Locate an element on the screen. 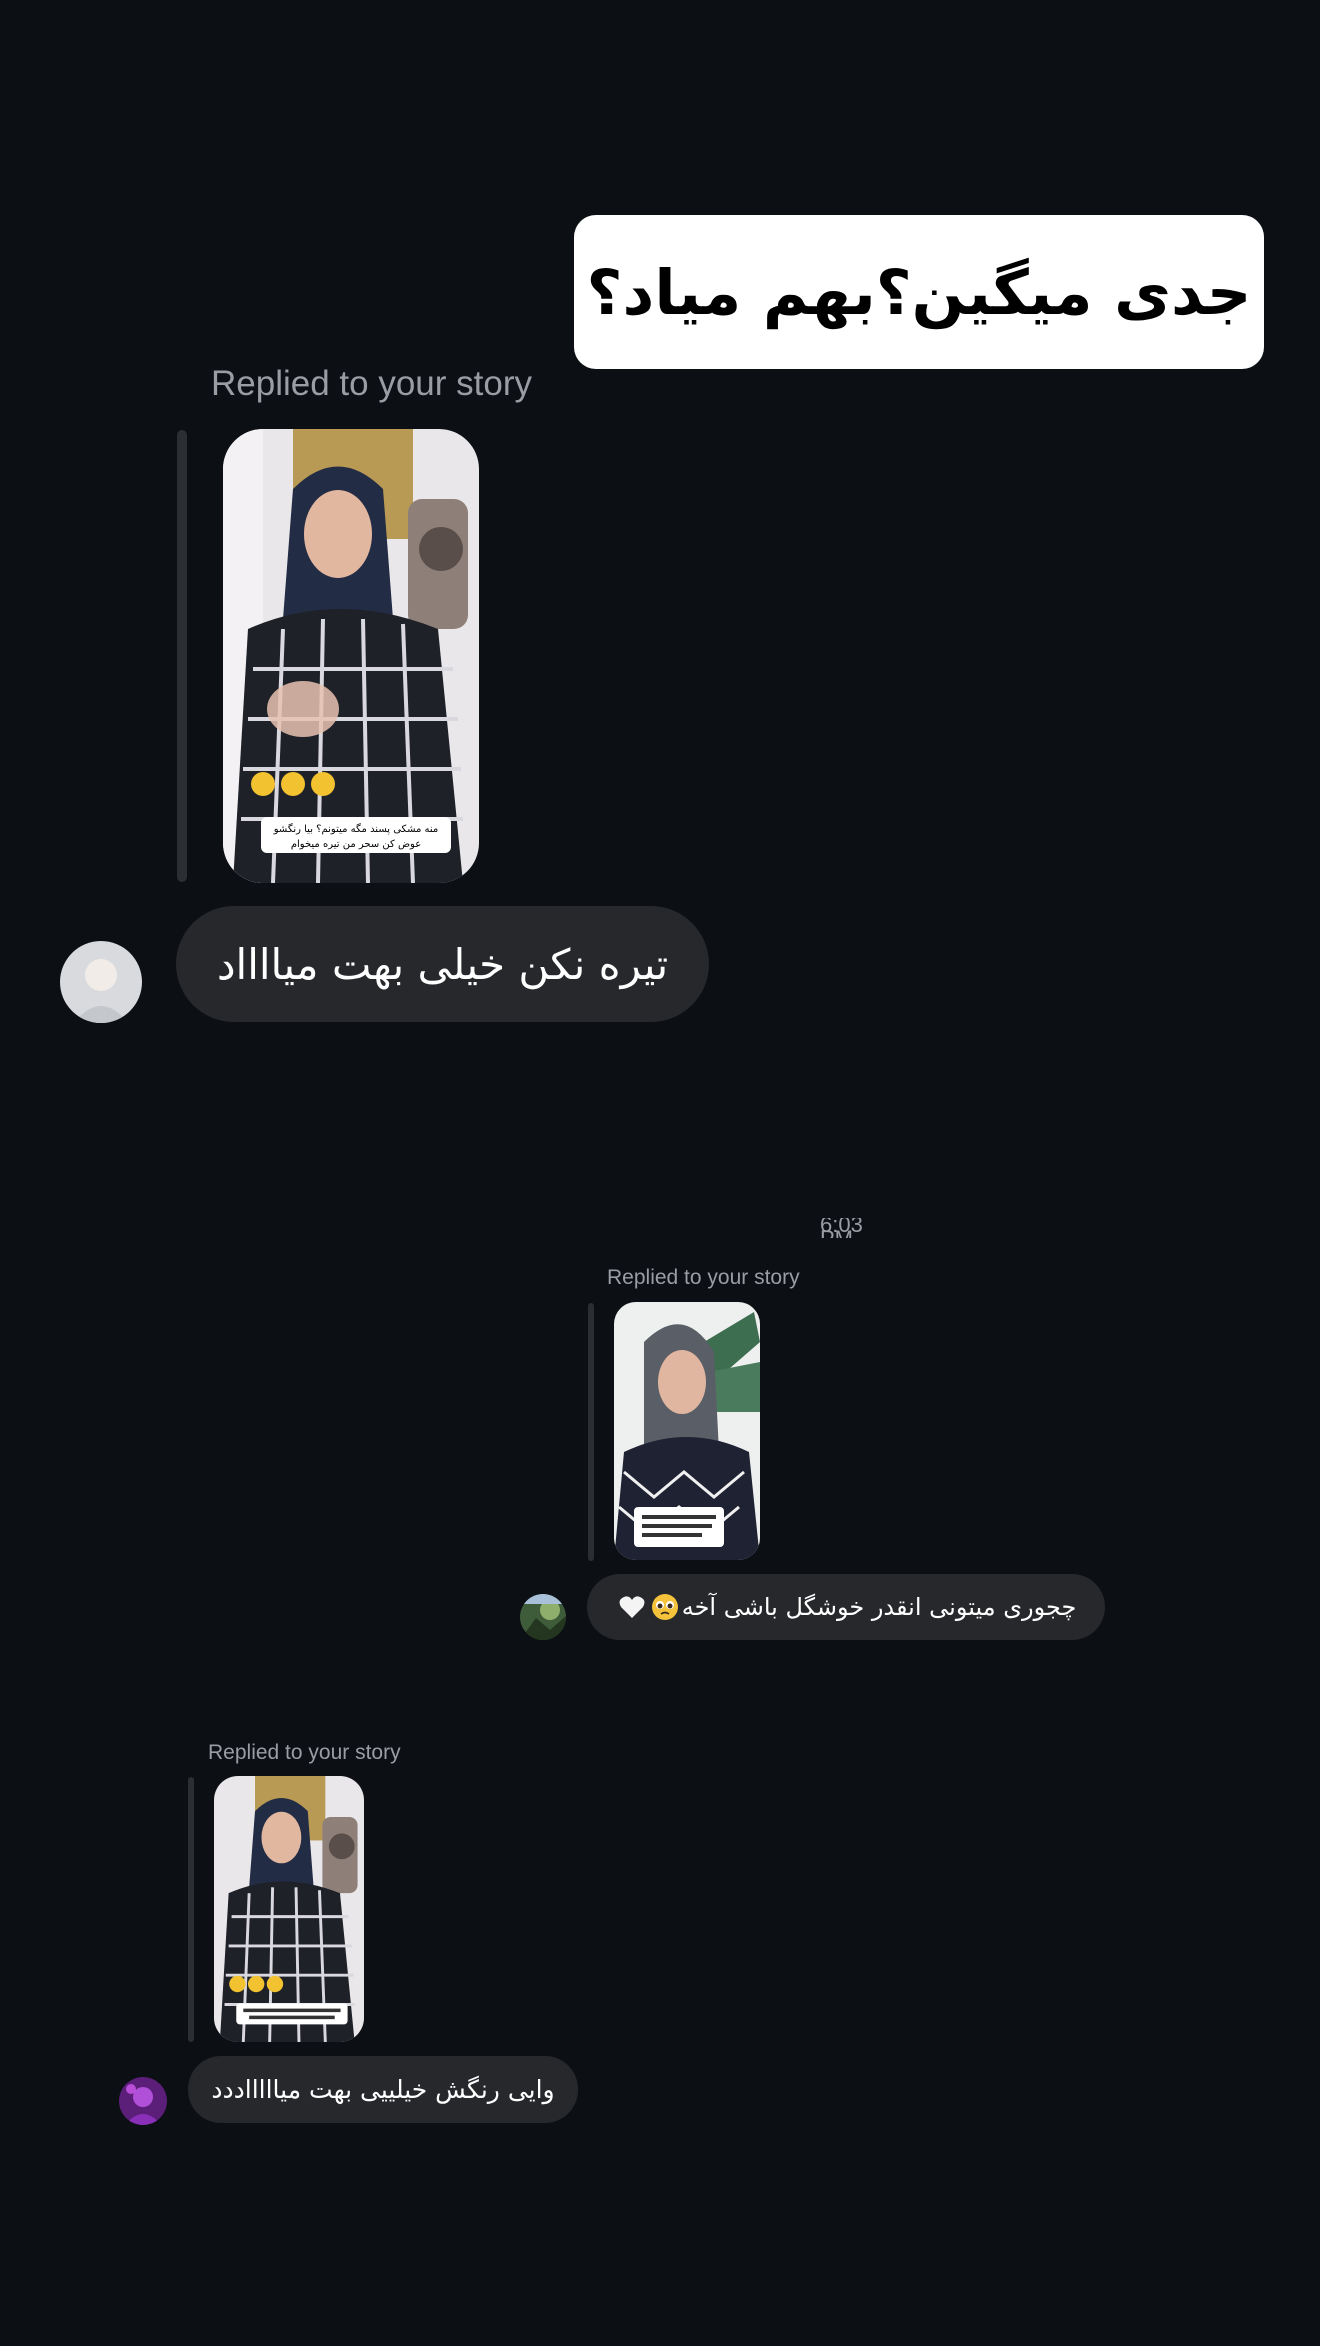  story-image-woman-checkered-jacket is located at coordinates (289, 1909).